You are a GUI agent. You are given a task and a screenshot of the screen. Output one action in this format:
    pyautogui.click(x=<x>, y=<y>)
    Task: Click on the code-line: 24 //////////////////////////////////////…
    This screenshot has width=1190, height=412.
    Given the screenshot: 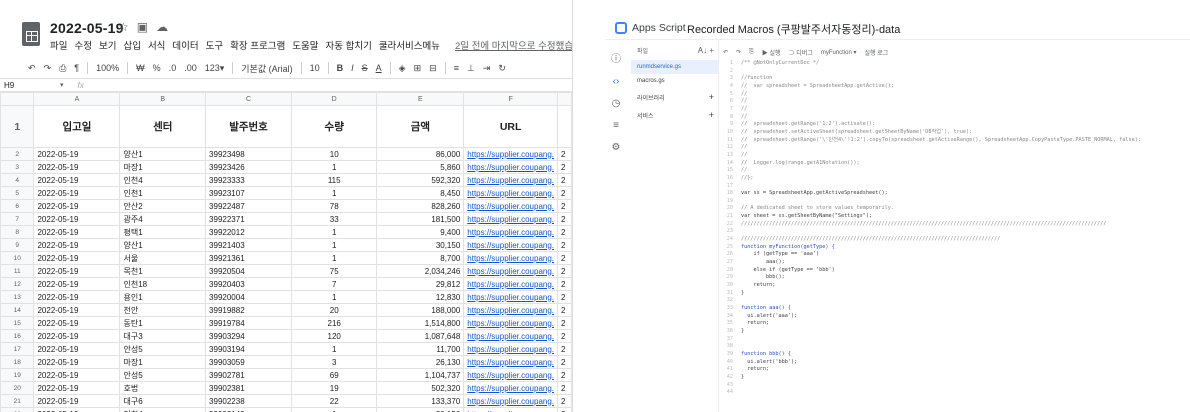 What is the action you would take?
    pyautogui.click(x=956, y=240)
    